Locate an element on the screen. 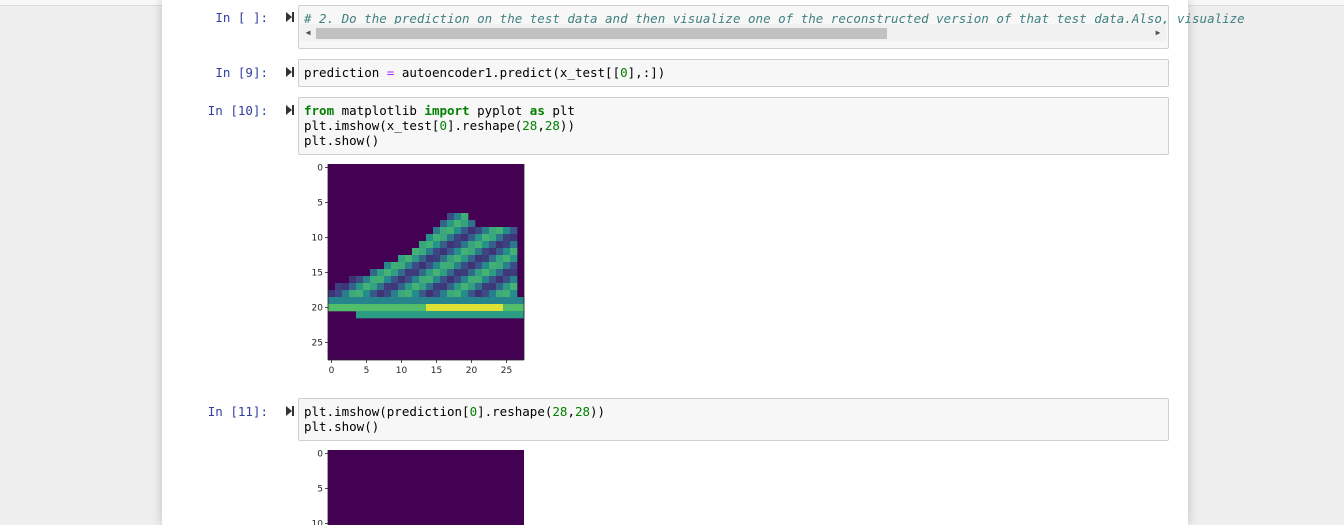  code-token: ].reshape( is located at coordinates (515, 411).